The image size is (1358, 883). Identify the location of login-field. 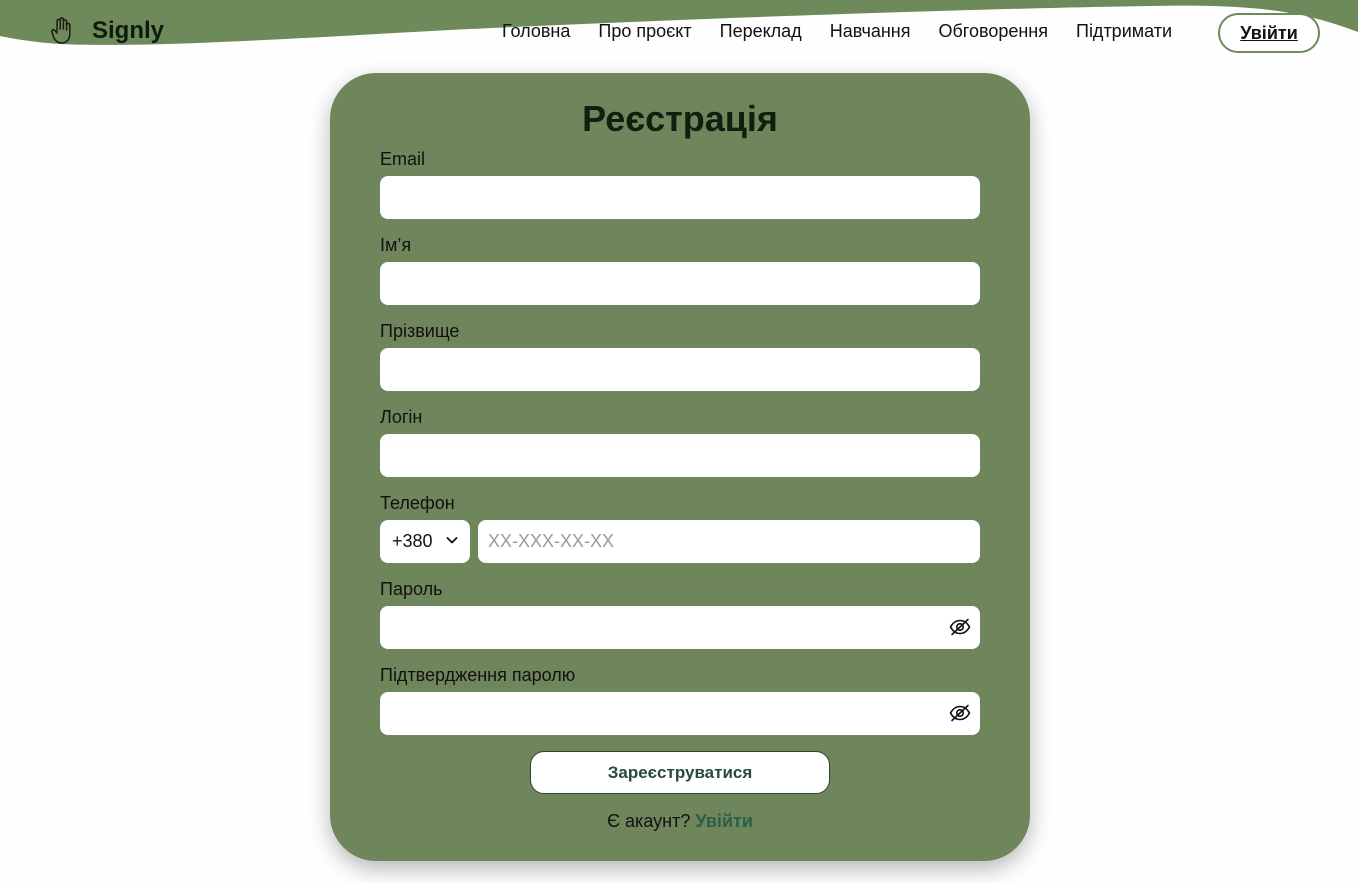
(680, 455).